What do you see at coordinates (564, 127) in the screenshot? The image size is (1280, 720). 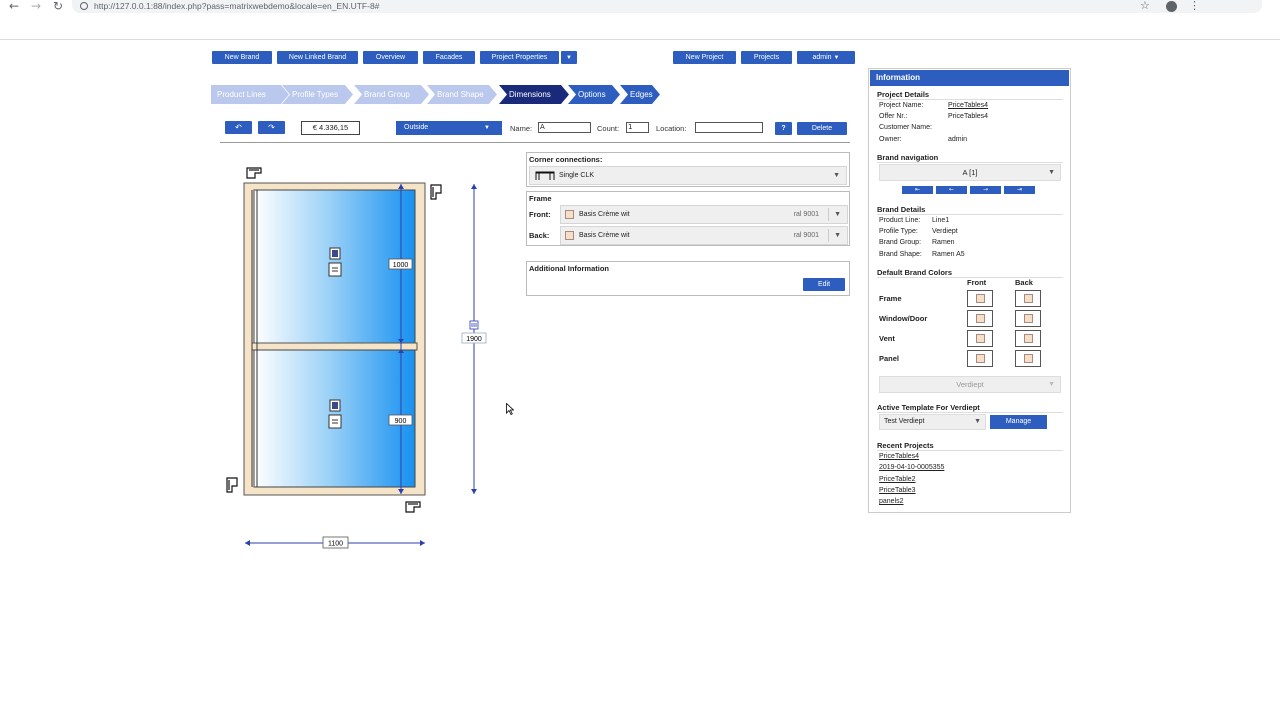 I see `name-input: A` at bounding box center [564, 127].